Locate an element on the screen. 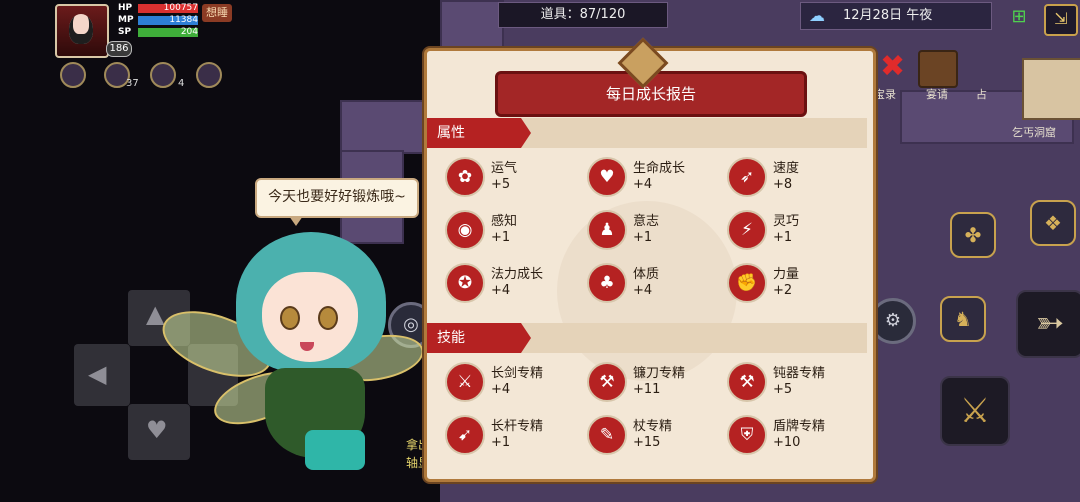  stat-name: 感知 is located at coordinates (504, 221).